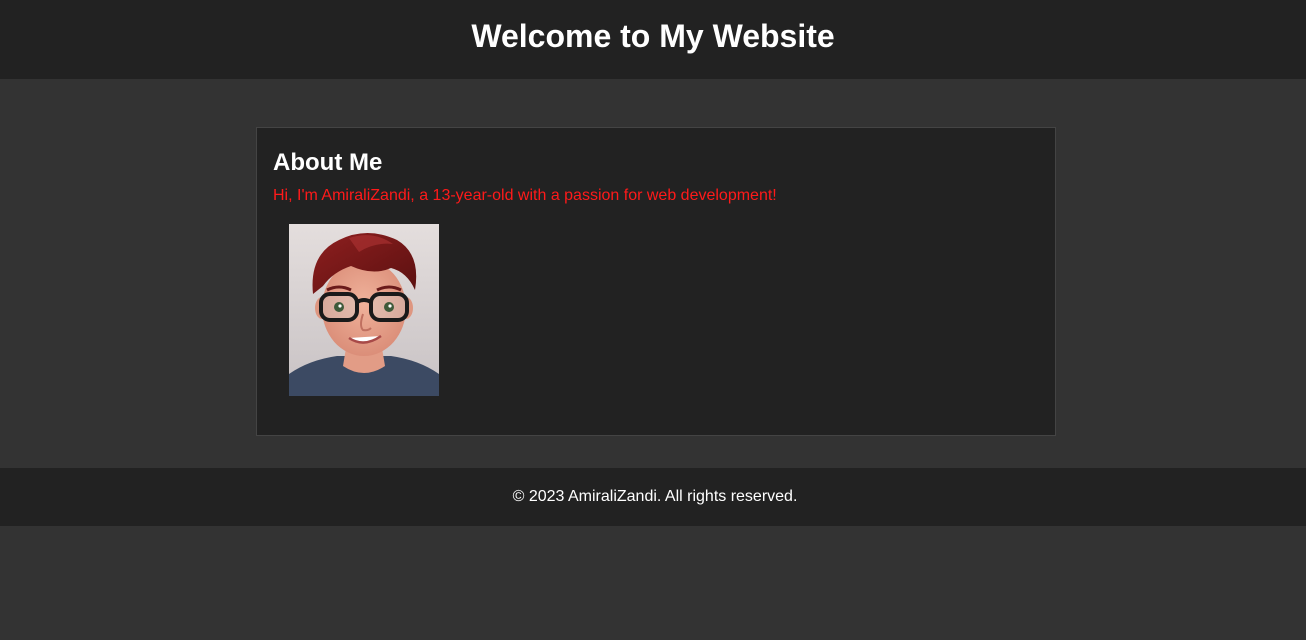 Image resolution: width=1306 pixels, height=640 pixels. I want to click on site-header: Welcome to My Website, so click(653, 39).